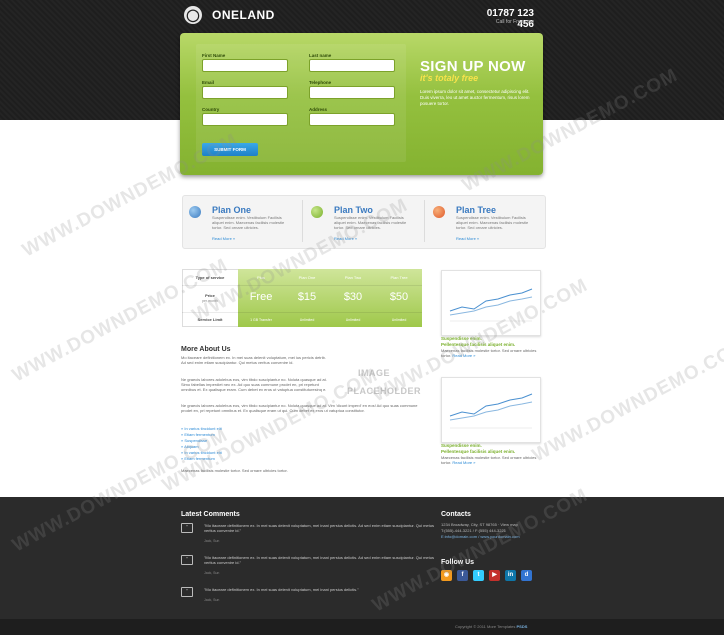 The image size is (724, 635). Describe the element at coordinates (476, 210) in the screenshot. I see `plan-tree-title: Plan Tree` at that location.